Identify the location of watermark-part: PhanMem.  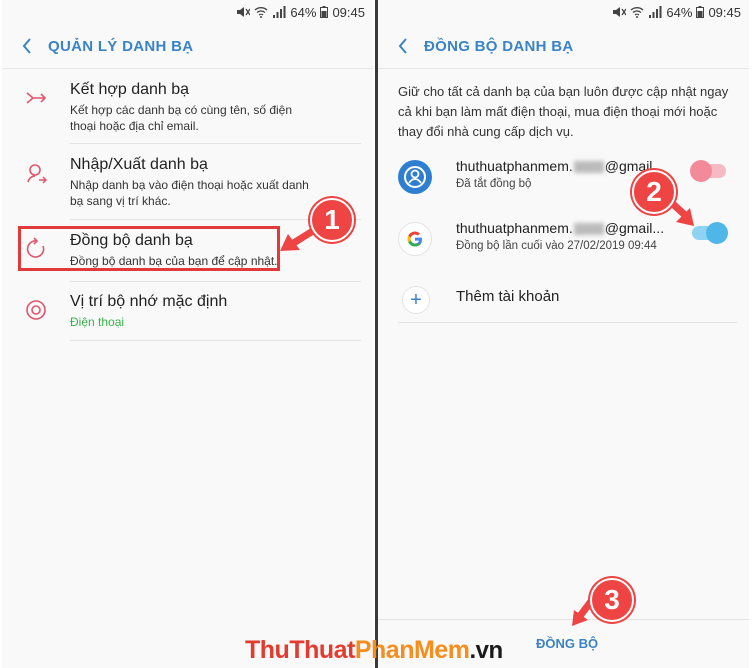
(412, 650).